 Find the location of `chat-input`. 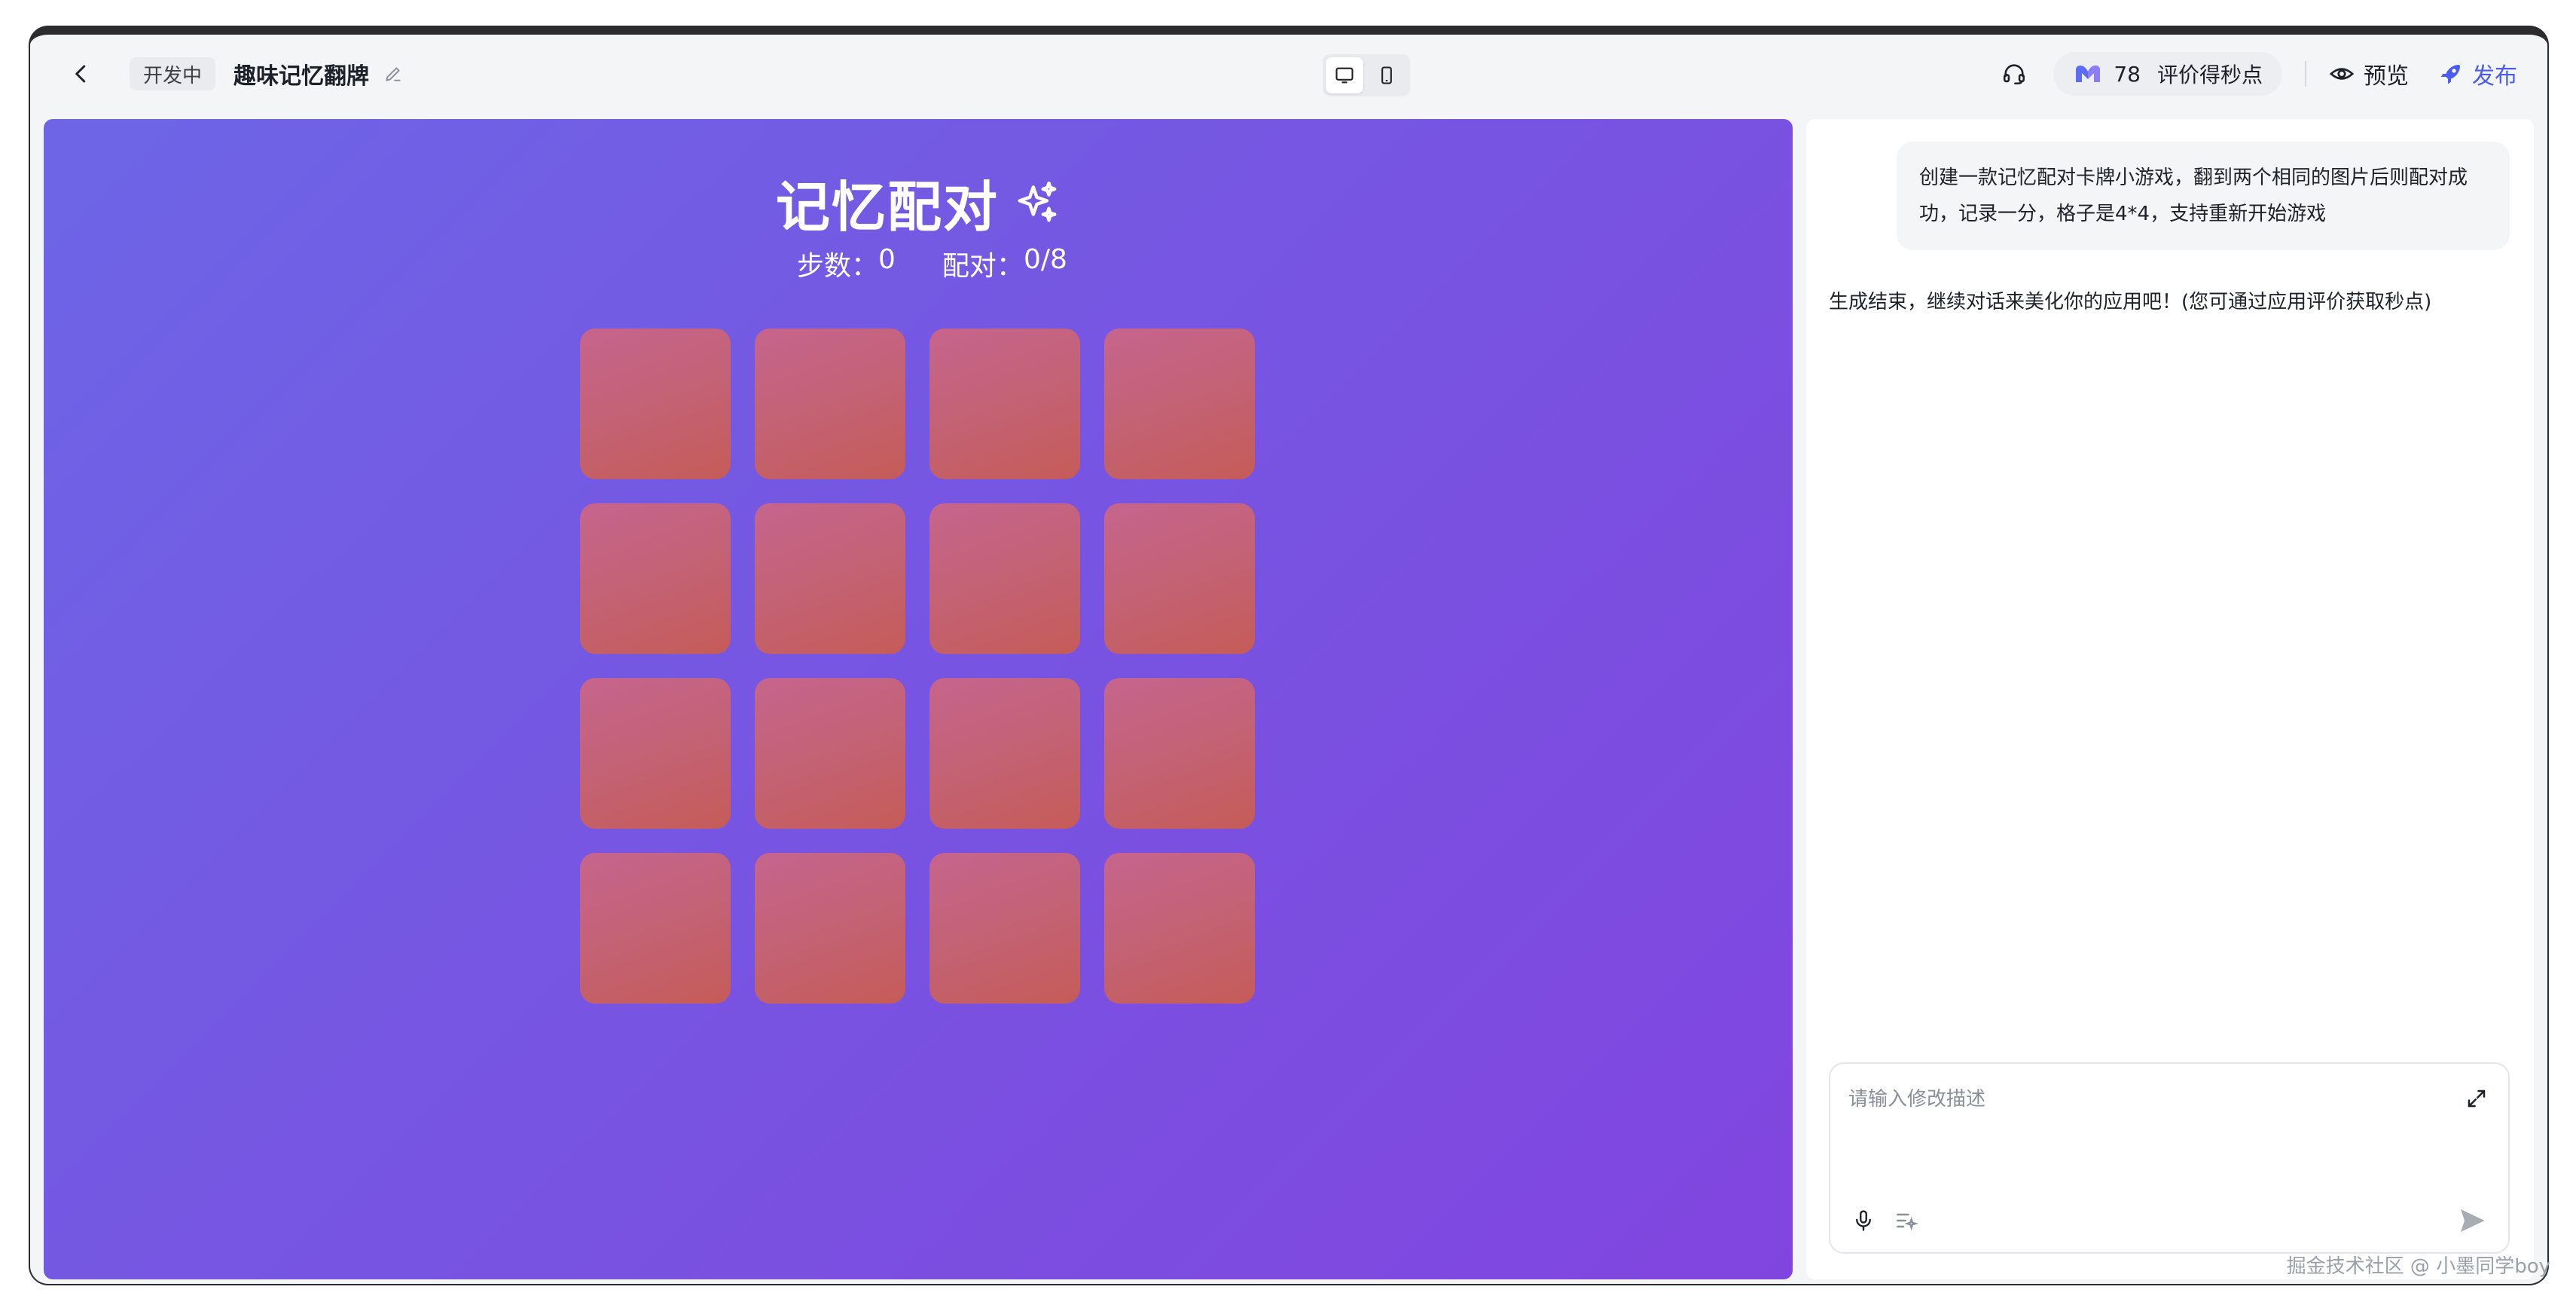

chat-input is located at coordinates (2134, 1113).